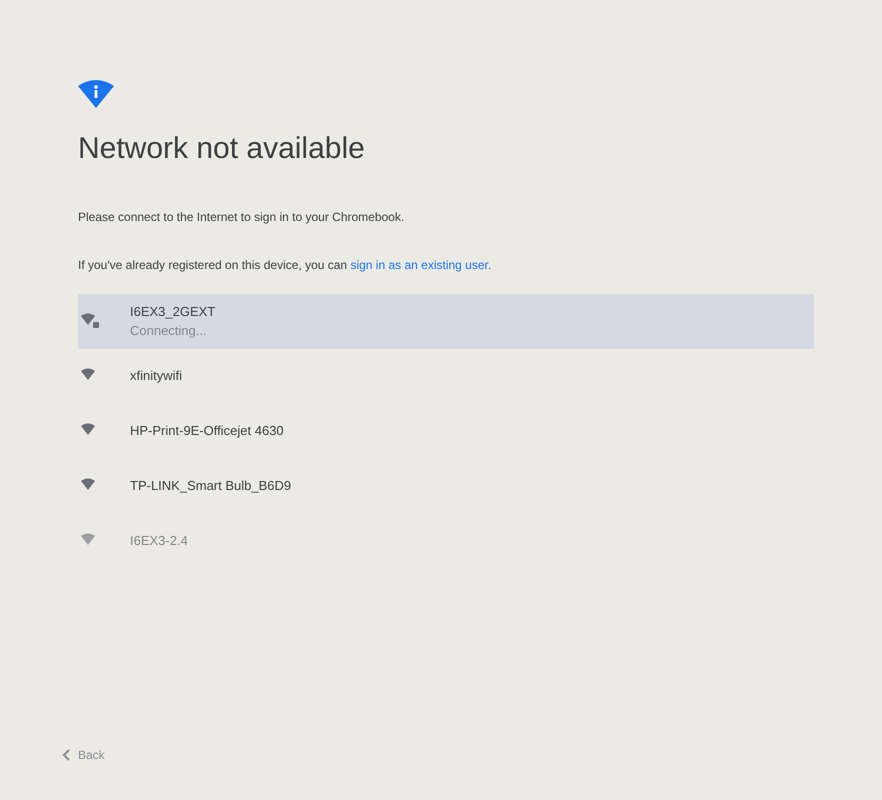 The height and width of the screenshot is (800, 882). I want to click on network-name: I6EX3_2GEXT, so click(173, 311).